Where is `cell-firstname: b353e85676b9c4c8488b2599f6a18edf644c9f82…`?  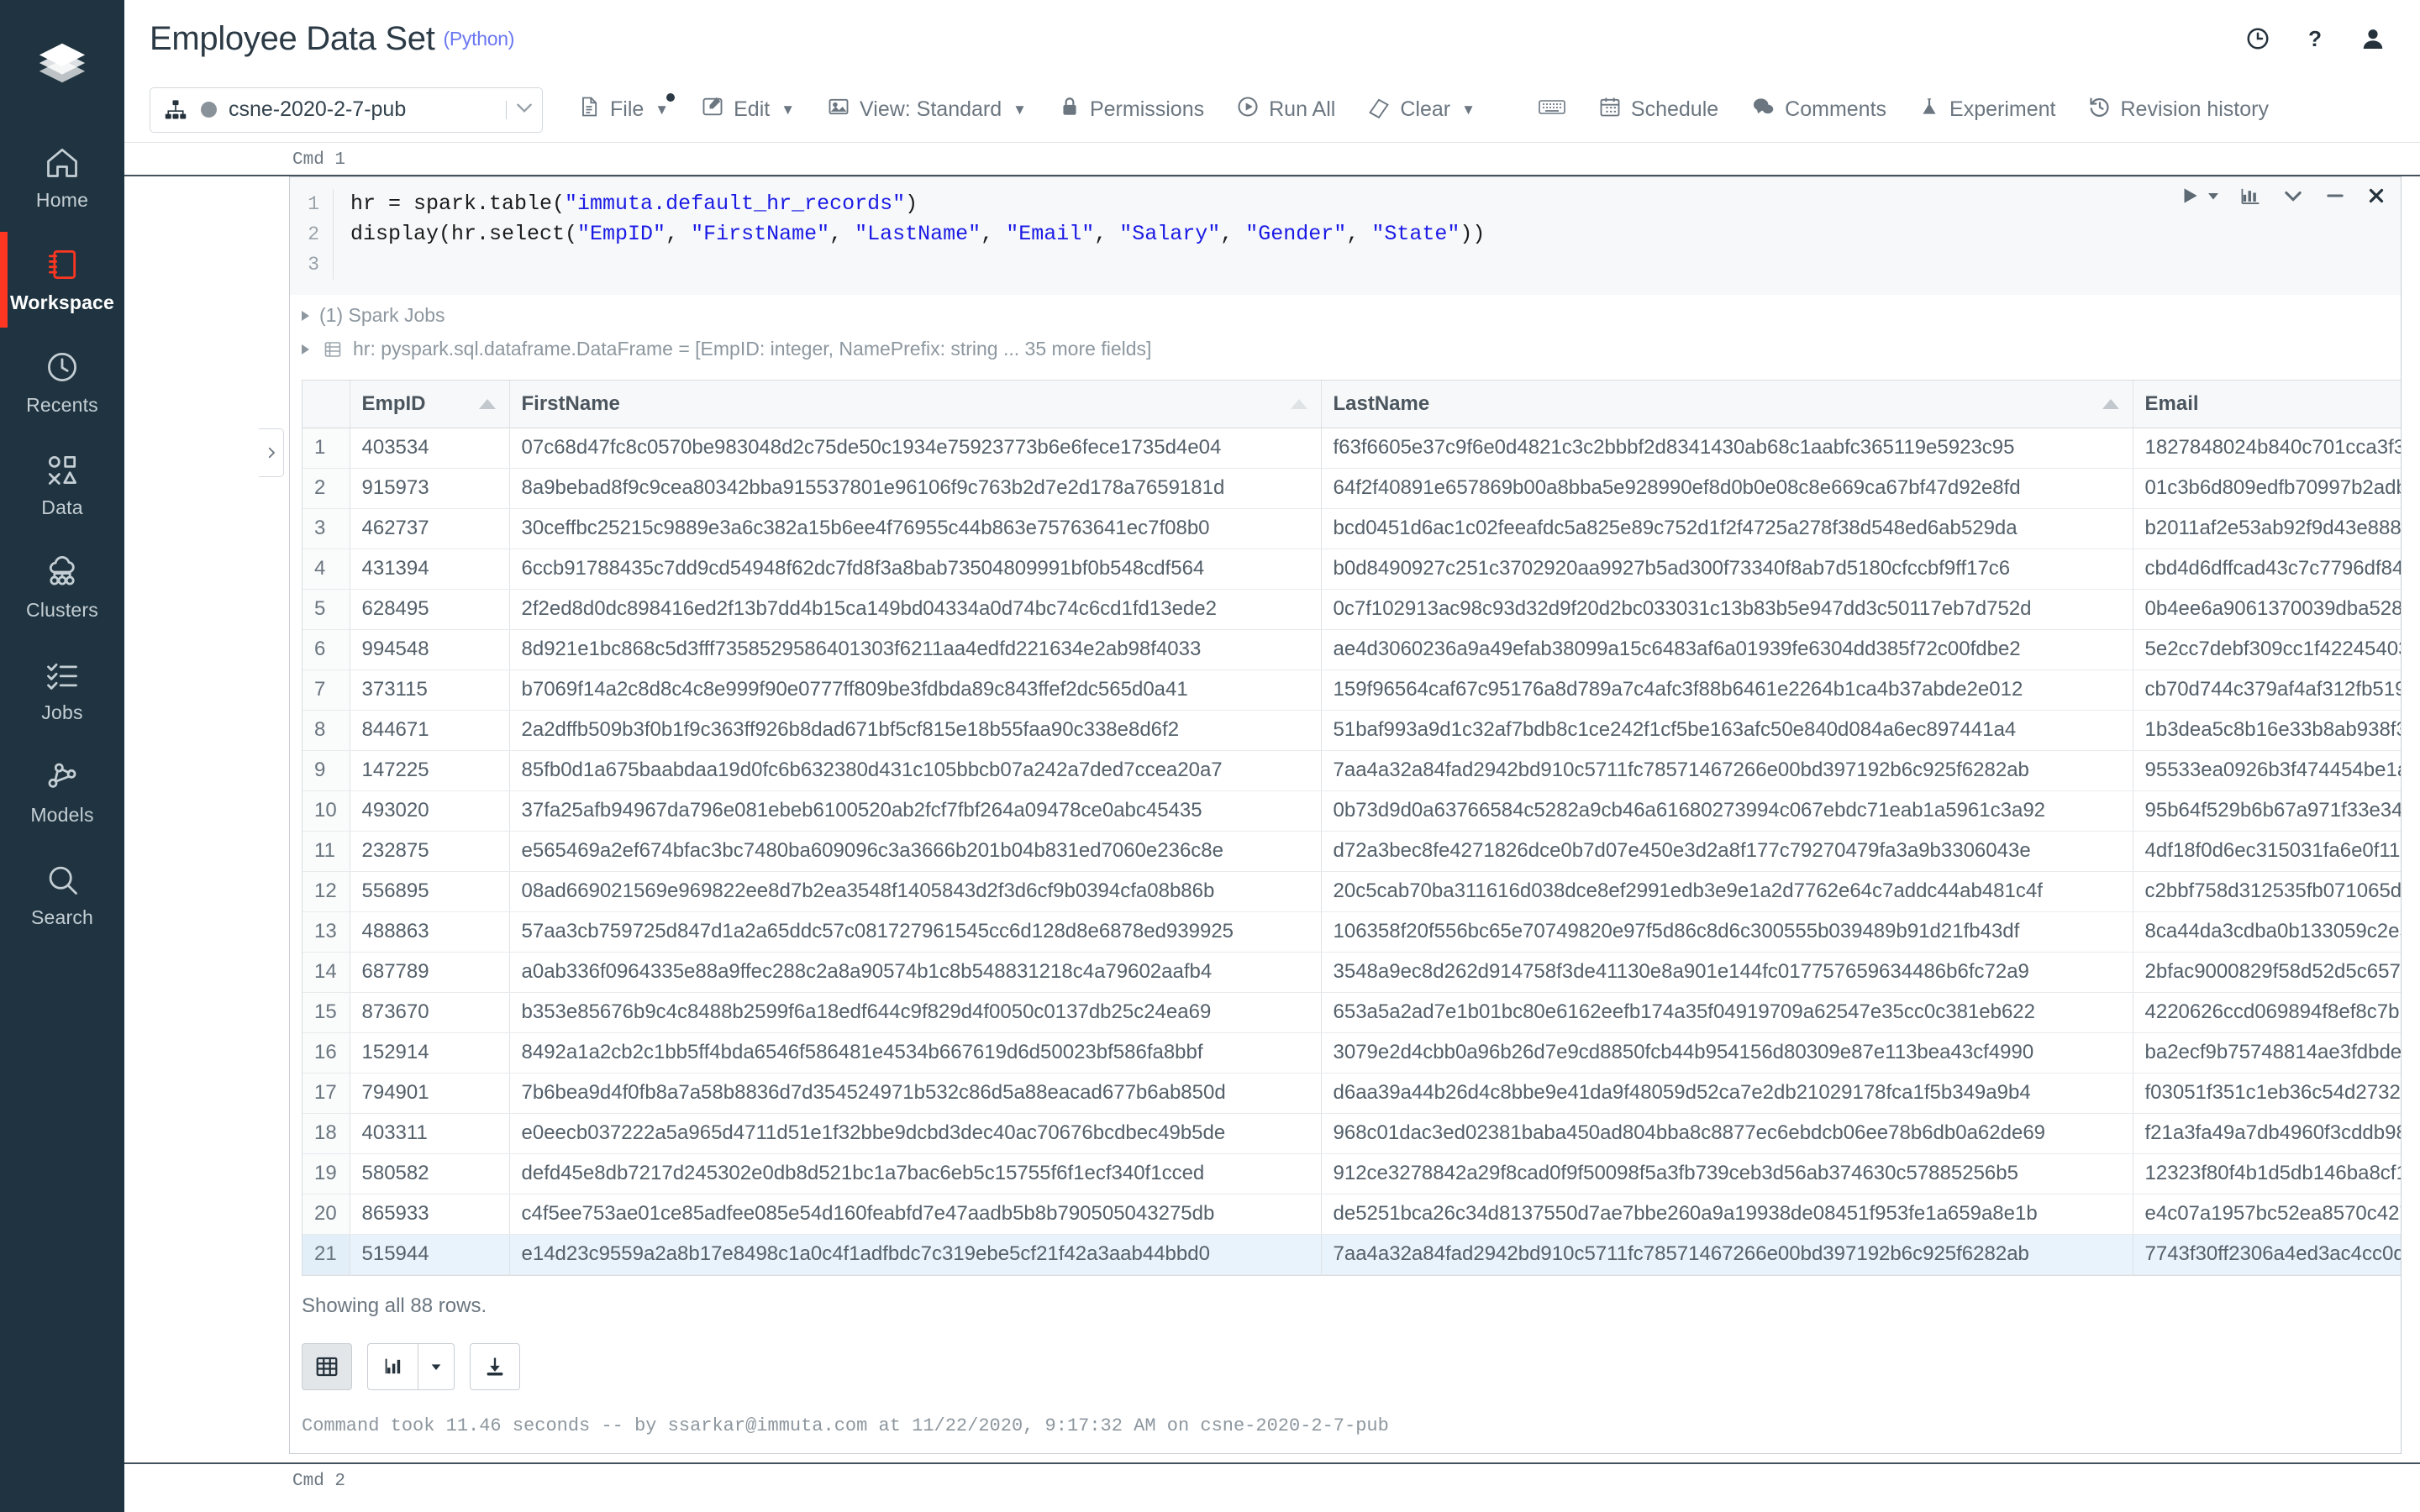
cell-firstname: b353e85676b9c4c8488b2599f6a18edf644c9f82… is located at coordinates (915, 1012).